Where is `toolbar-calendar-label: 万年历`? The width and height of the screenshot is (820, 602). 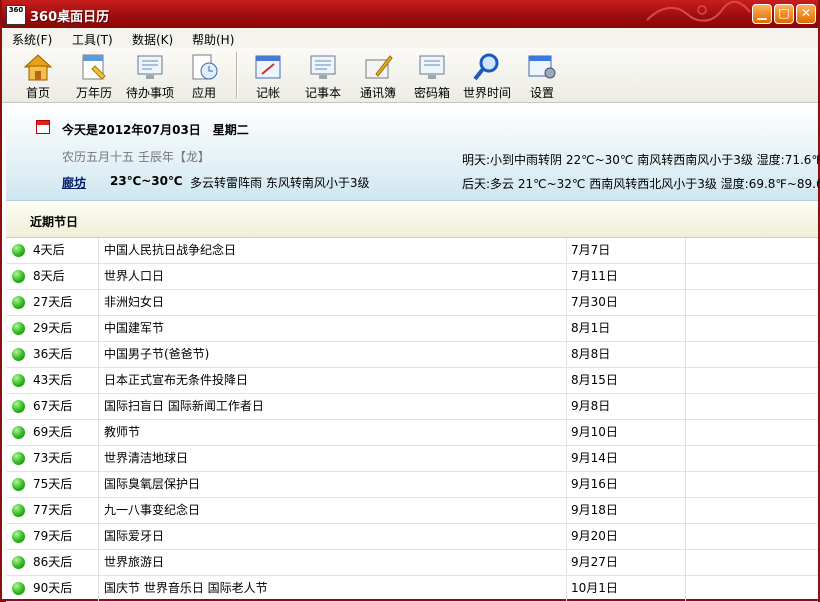
toolbar-calendar-label: 万年历 is located at coordinates (93, 93).